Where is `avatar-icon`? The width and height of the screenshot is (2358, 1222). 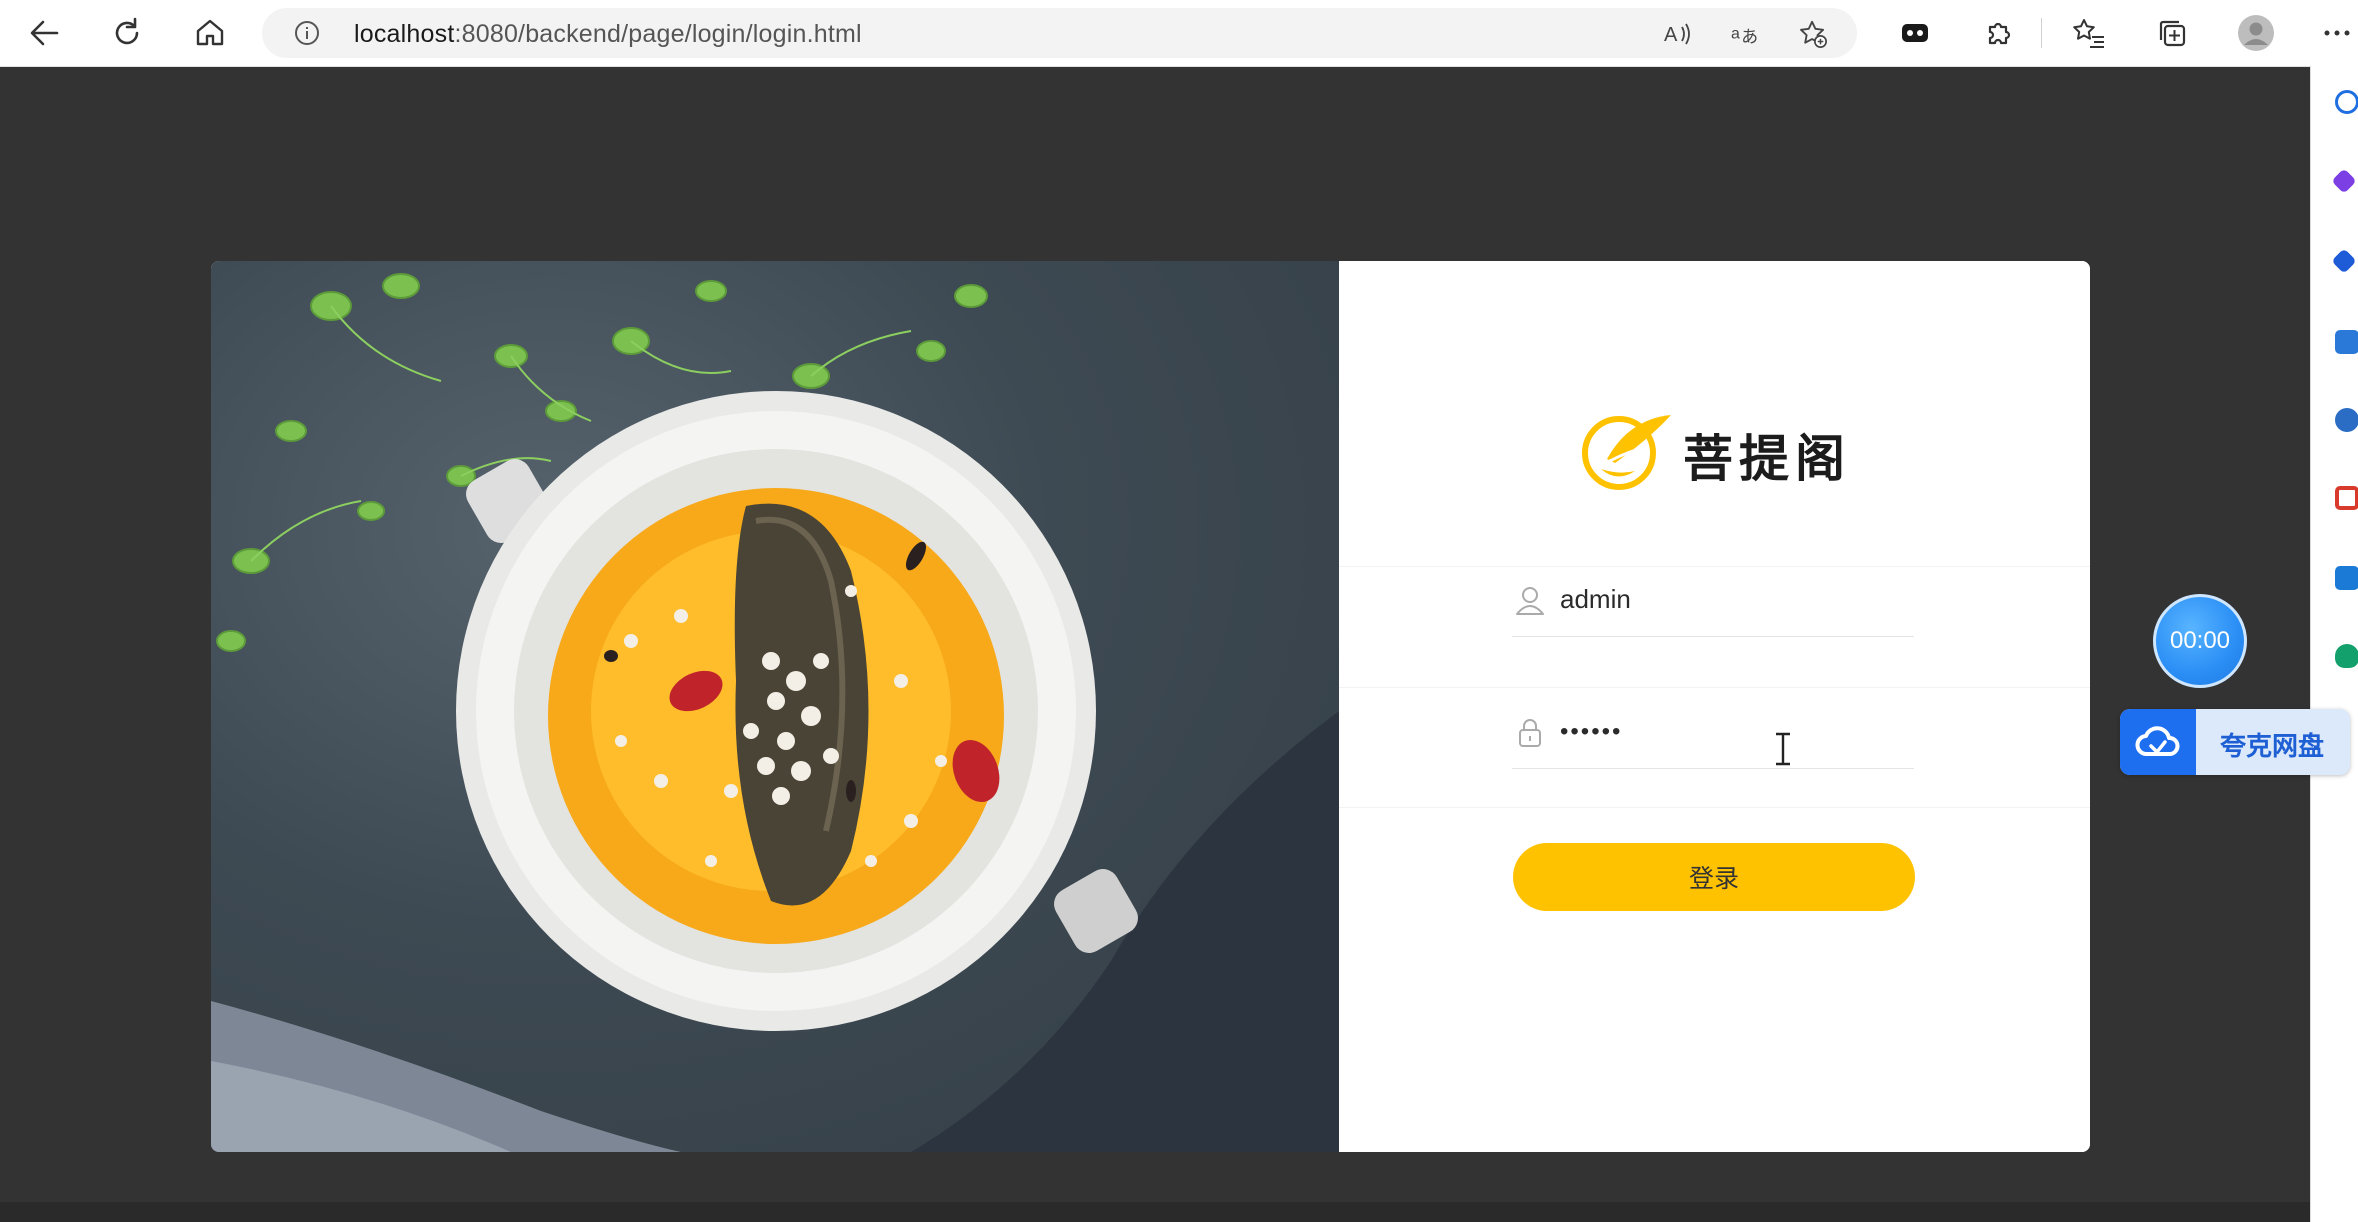
avatar-icon is located at coordinates (2256, 33).